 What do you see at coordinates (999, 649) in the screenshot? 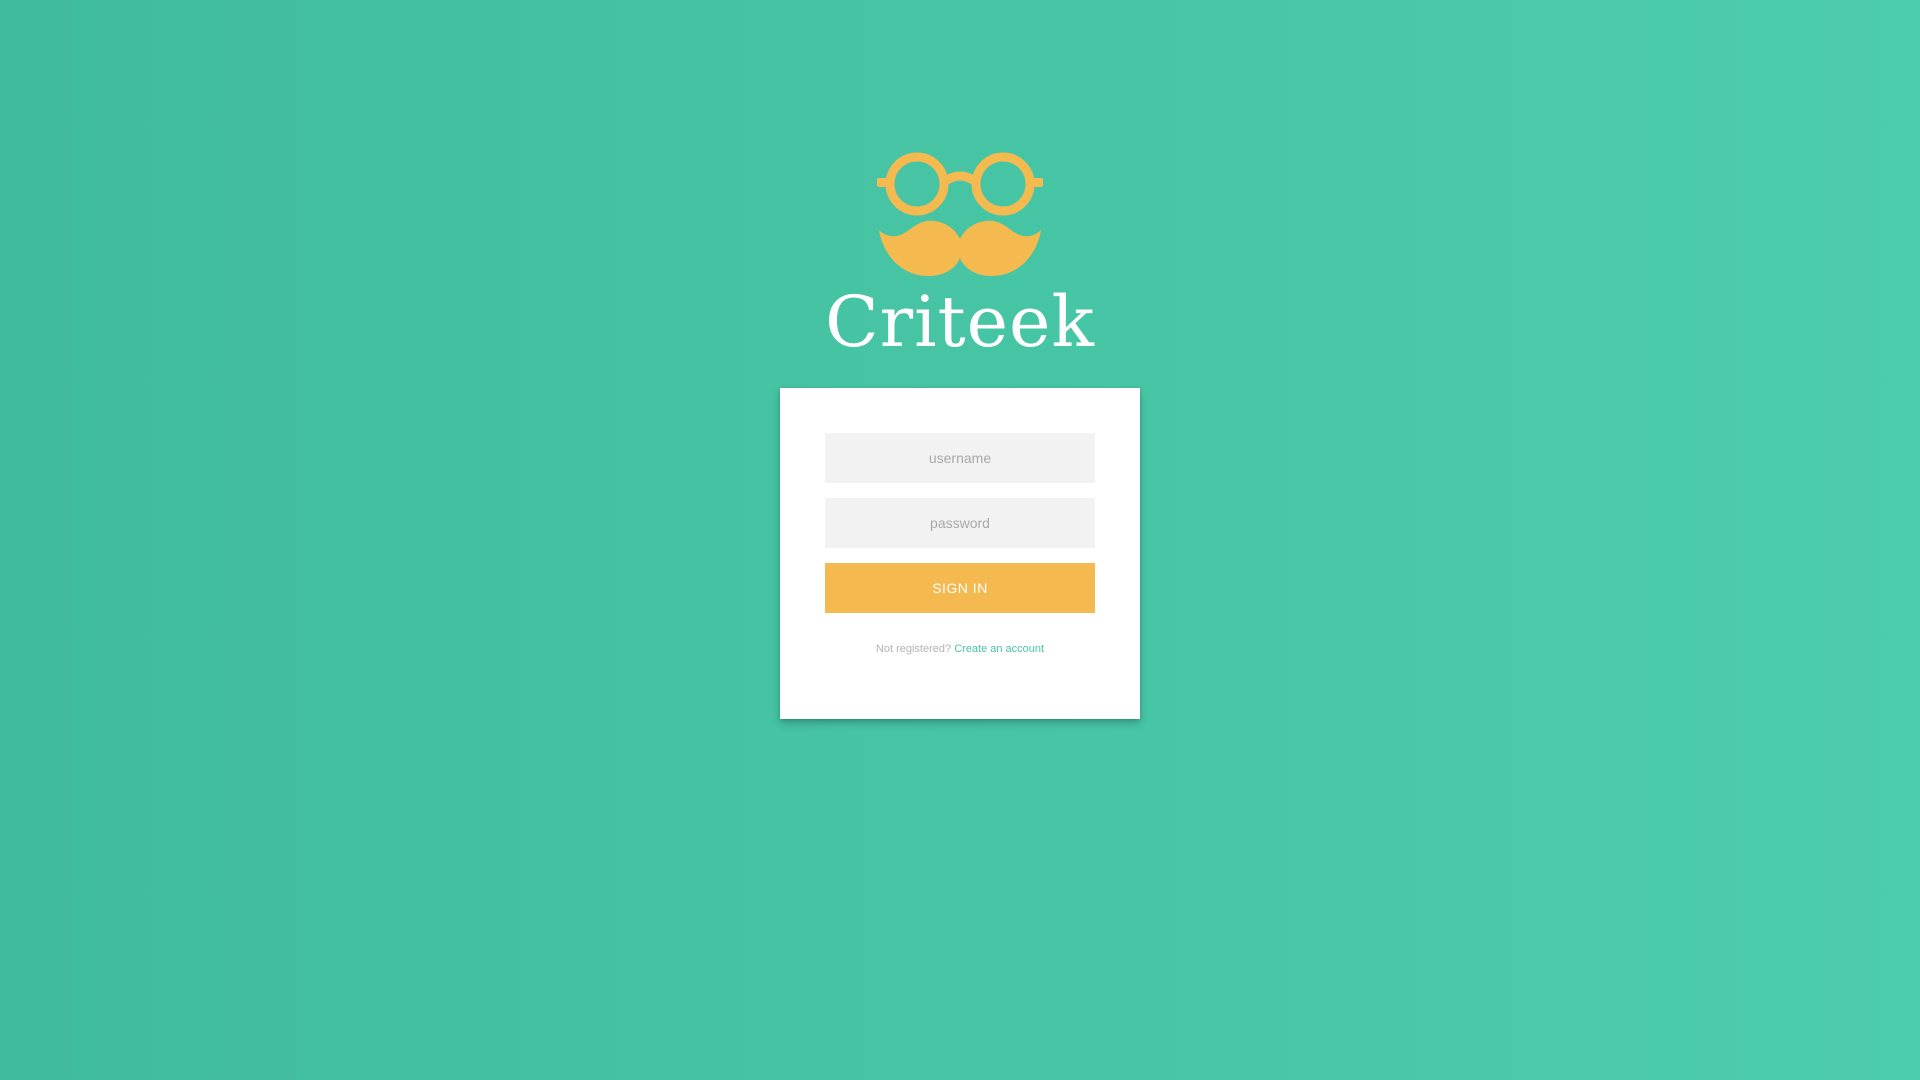
I see `create-account-link: Create an account` at bounding box center [999, 649].